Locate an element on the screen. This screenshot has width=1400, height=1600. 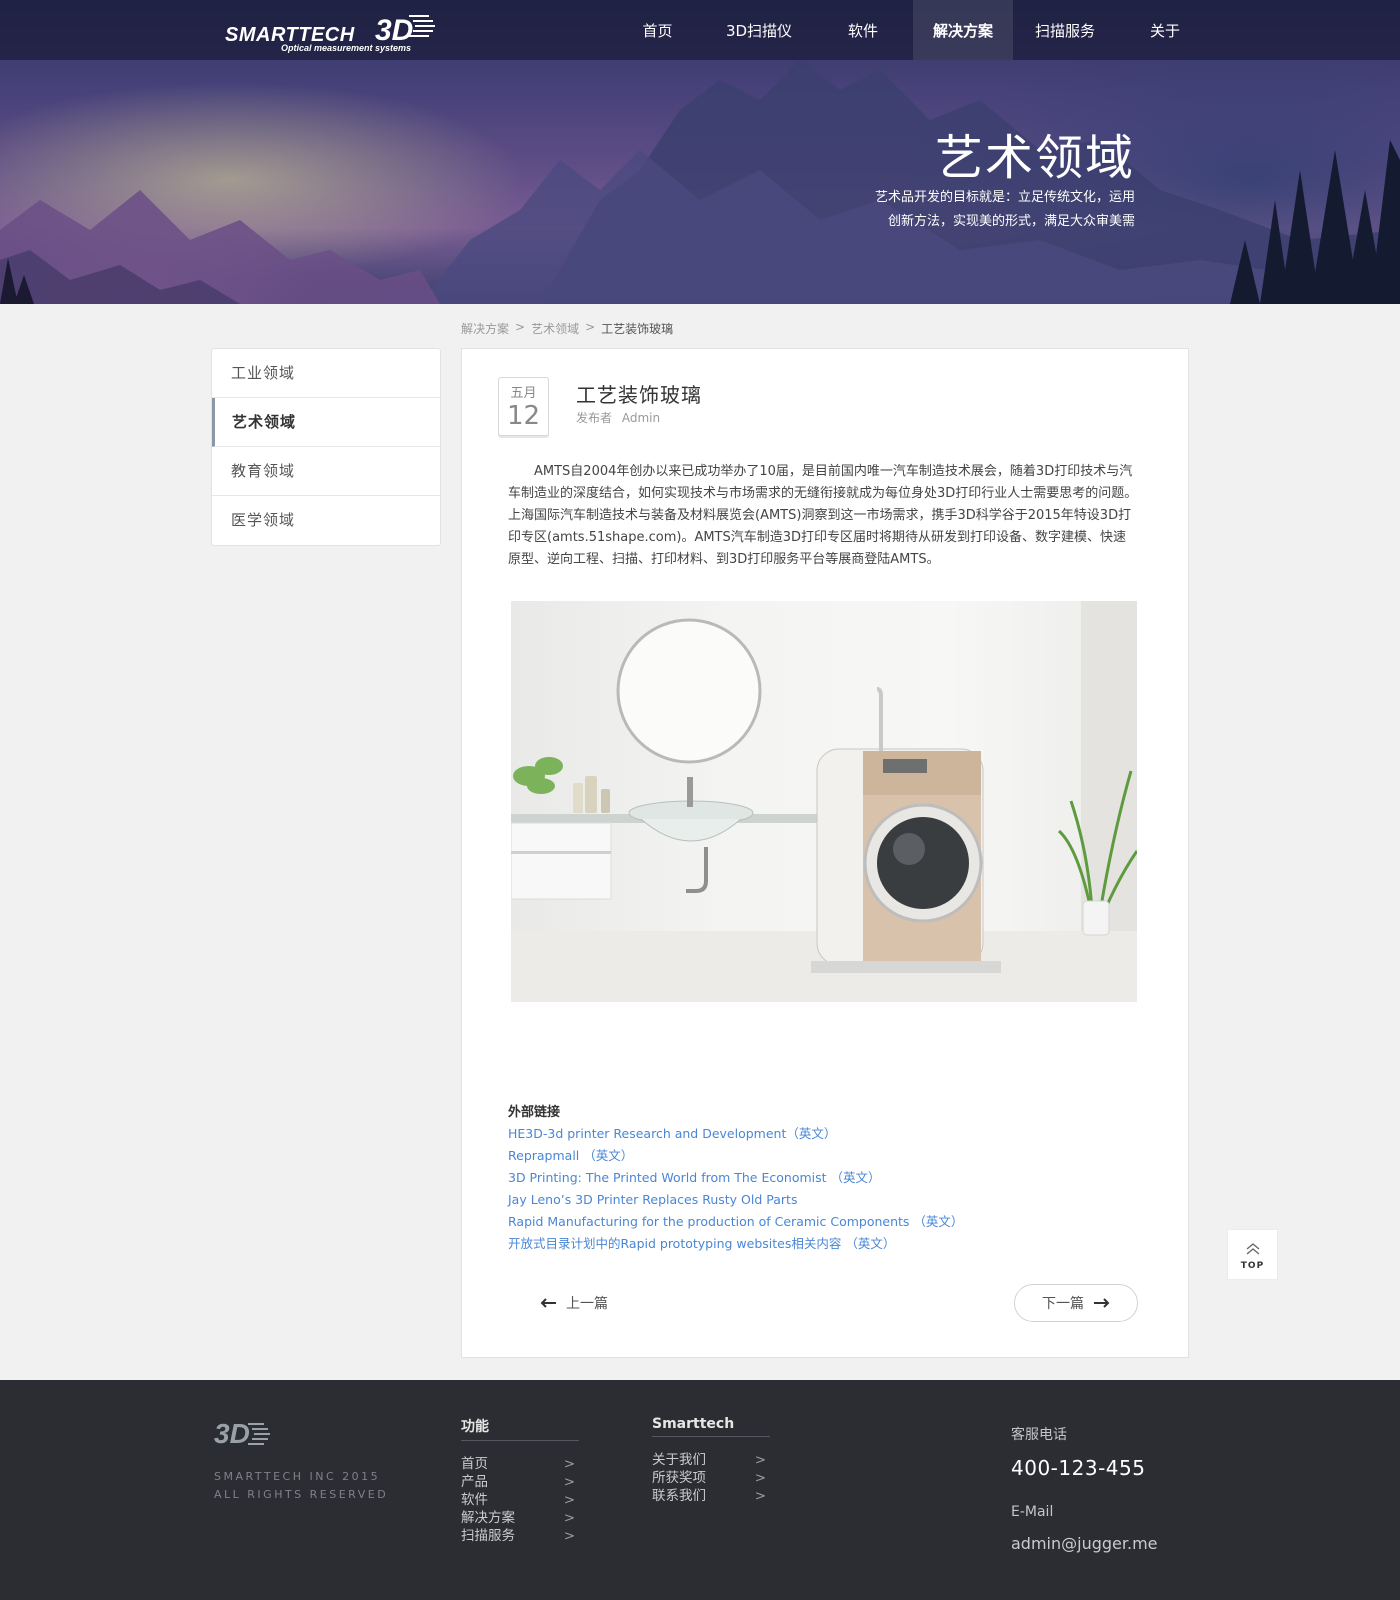
footer-copyright: SMARTTECH INC 2015 ALL RIGHTS RESERVED is located at coordinates (301, 1486).